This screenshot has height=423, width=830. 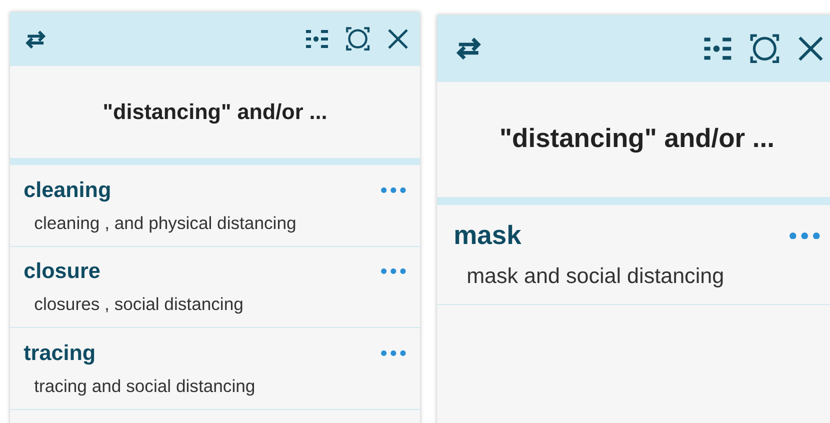 I want to click on term-description: cleaning , and physical distancing, so click(x=165, y=222).